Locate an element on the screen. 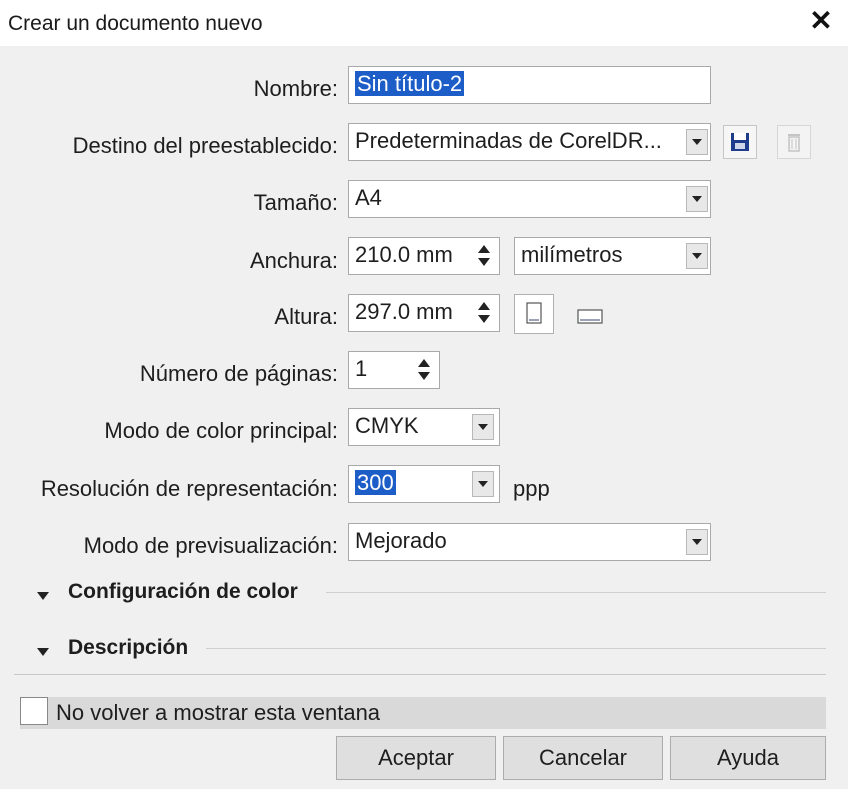  color-mode-value: CMYK is located at coordinates (387, 425).